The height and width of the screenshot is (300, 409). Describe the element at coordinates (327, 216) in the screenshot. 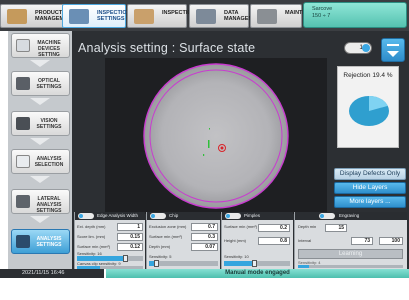

I see `engraving-enable-toggle` at that location.